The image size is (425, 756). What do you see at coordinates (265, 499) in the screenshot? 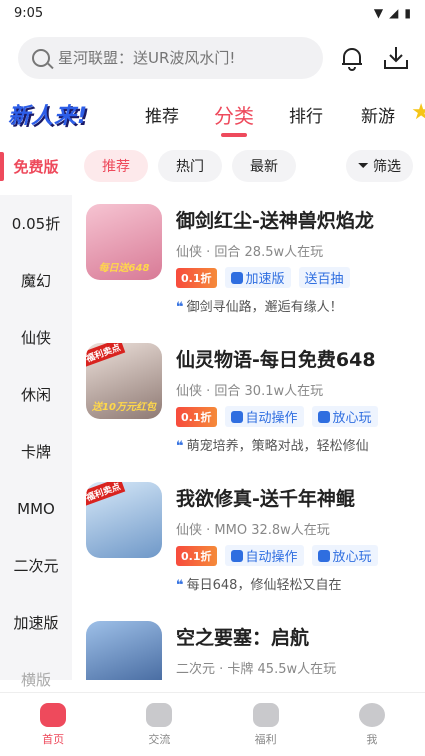
I see `game-title: 我欲修真-送千年神鲲` at bounding box center [265, 499].